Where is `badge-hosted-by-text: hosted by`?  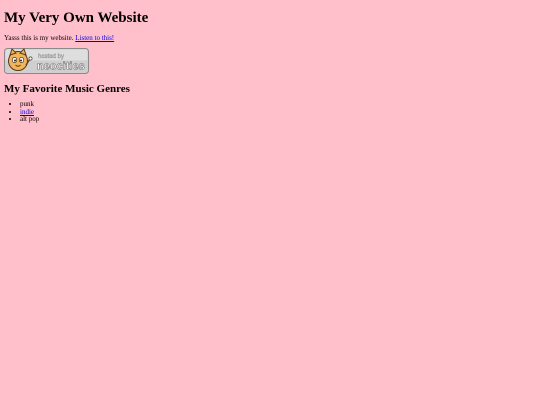 badge-hosted-by-text: hosted by is located at coordinates (51, 57).